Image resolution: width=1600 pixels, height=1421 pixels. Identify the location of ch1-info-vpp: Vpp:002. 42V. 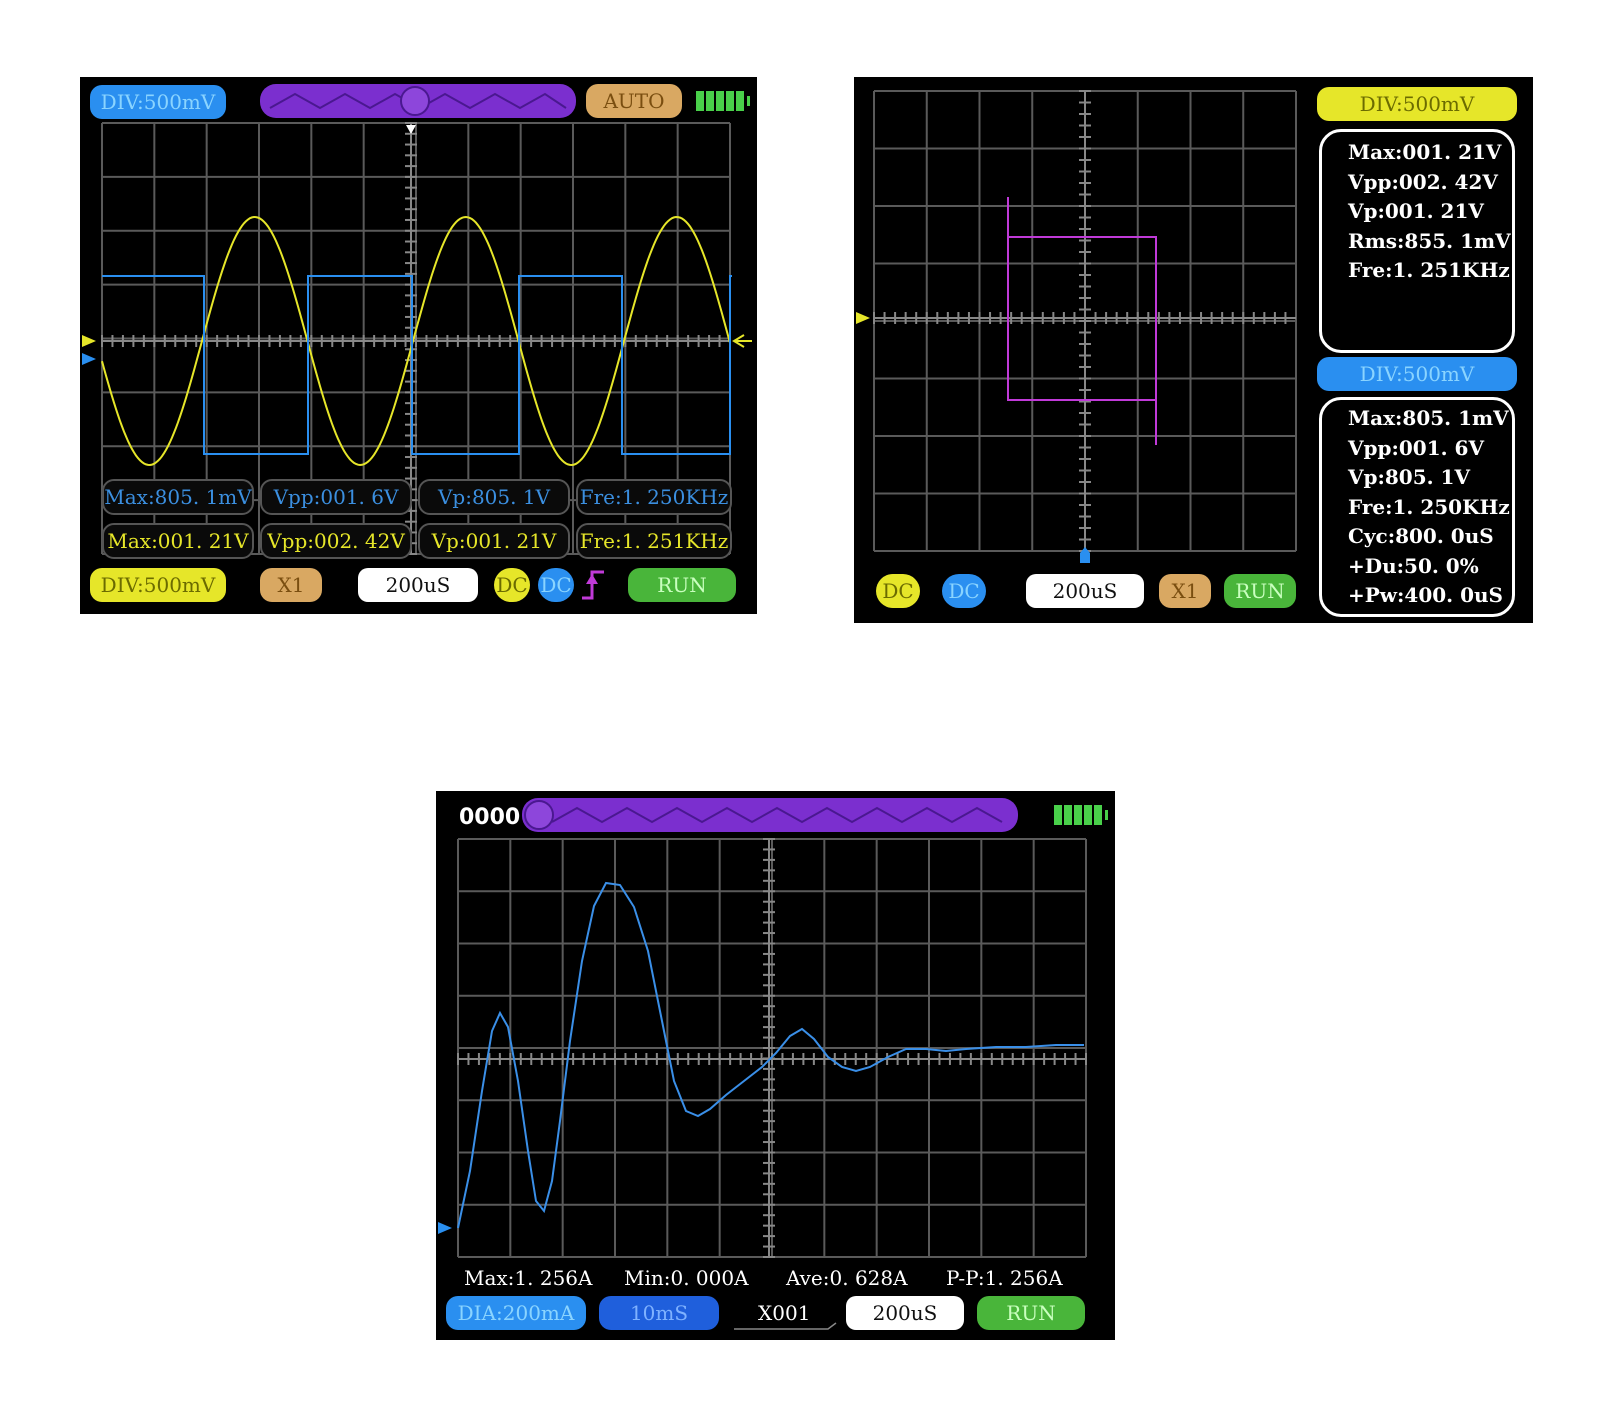
(1423, 181).